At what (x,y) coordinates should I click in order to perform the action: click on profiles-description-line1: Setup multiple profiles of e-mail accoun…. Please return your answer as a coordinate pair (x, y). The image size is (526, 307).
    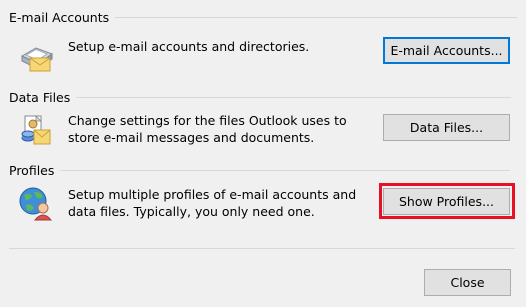
    Looking at the image, I should click on (212, 194).